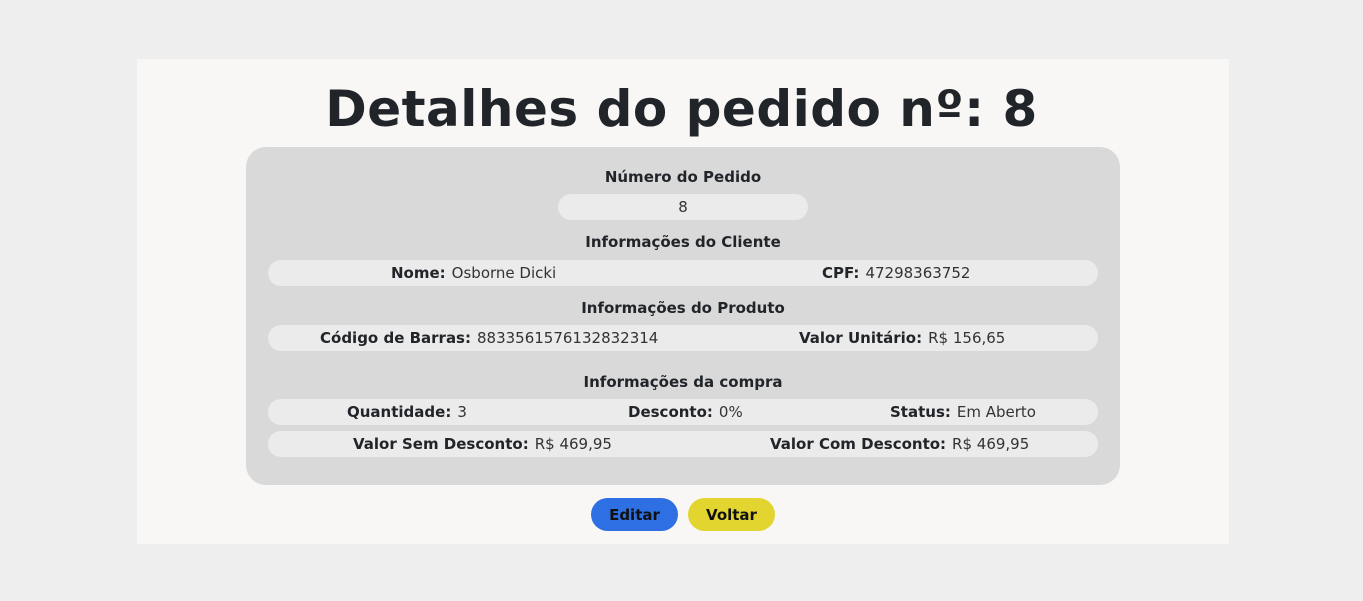 The width and height of the screenshot is (1363, 601). What do you see at coordinates (683, 207) in the screenshot?
I see `order-number-value: 8` at bounding box center [683, 207].